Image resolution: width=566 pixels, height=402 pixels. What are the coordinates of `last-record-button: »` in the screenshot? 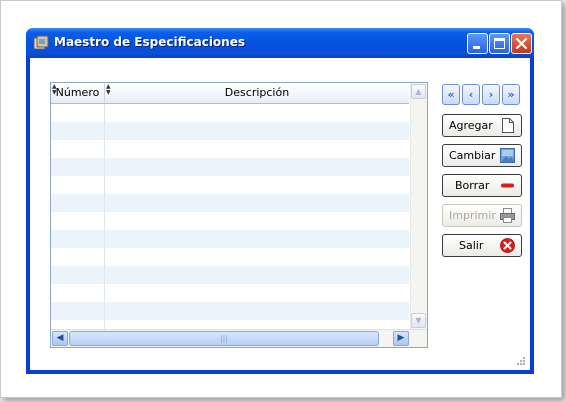 It's located at (511, 94).